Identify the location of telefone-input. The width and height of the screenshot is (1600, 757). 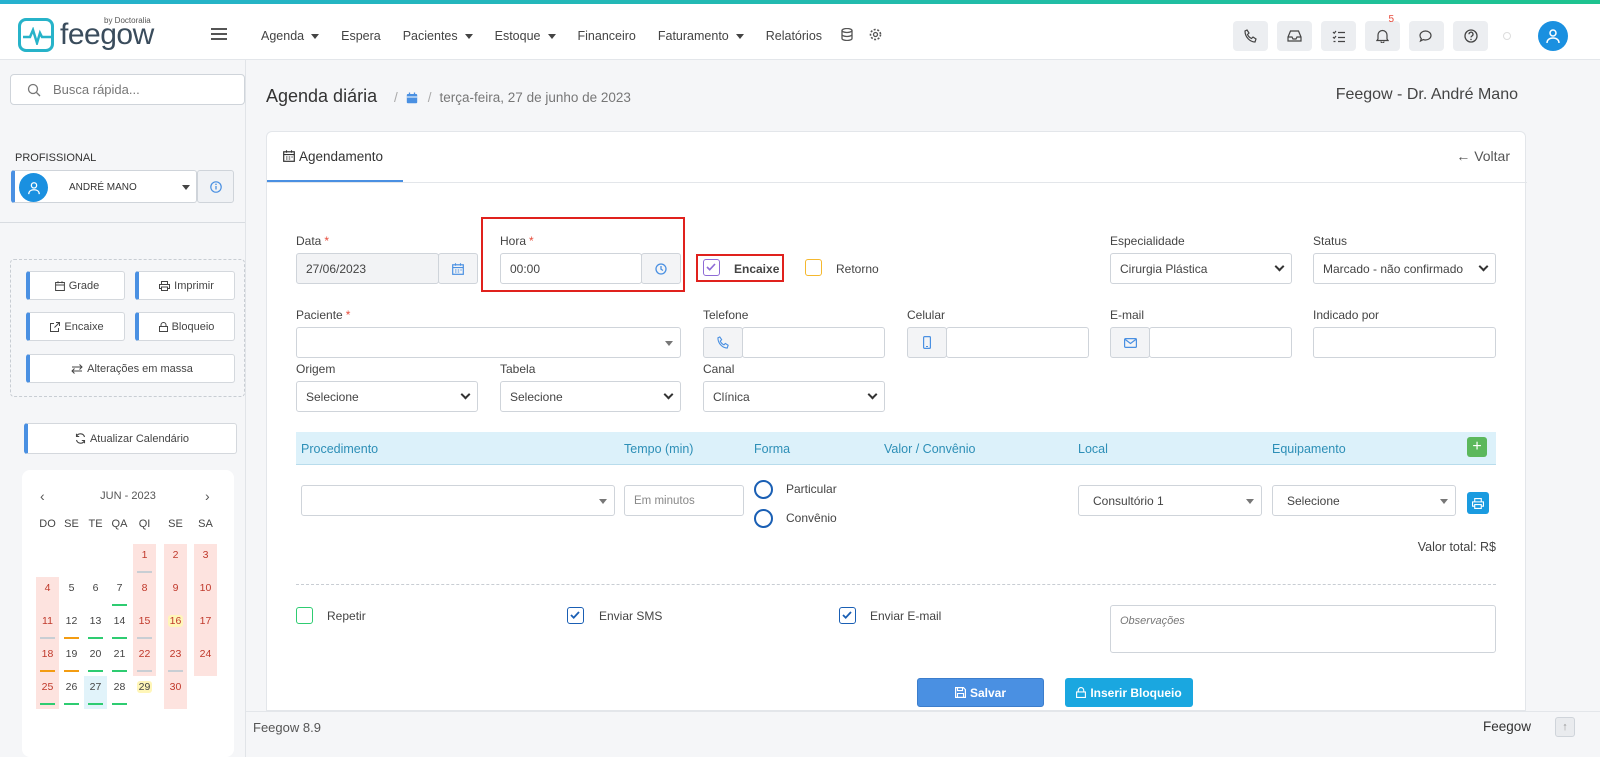
(813, 342).